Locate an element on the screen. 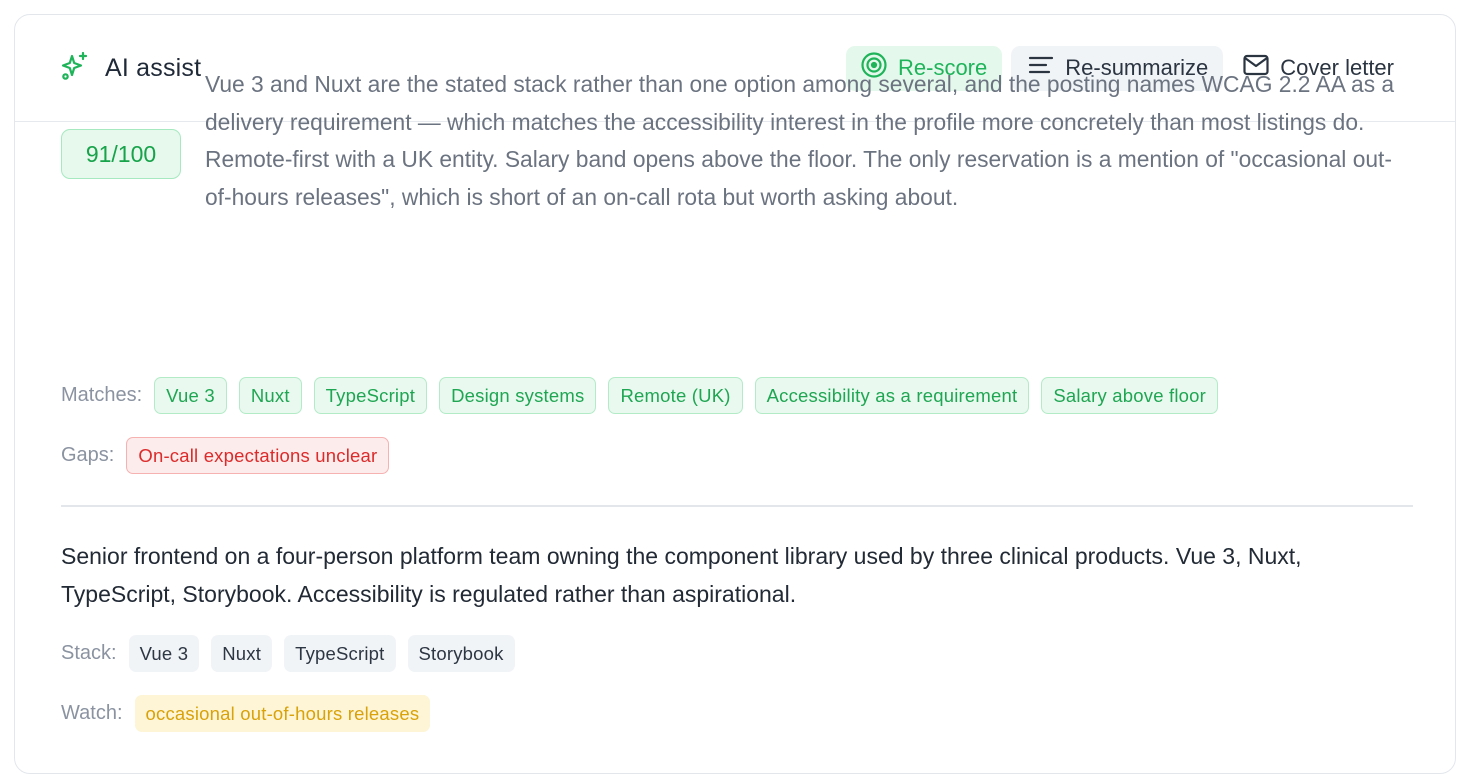 The height and width of the screenshot is (774, 1472). watch-label: Watch: is located at coordinates (92, 713).